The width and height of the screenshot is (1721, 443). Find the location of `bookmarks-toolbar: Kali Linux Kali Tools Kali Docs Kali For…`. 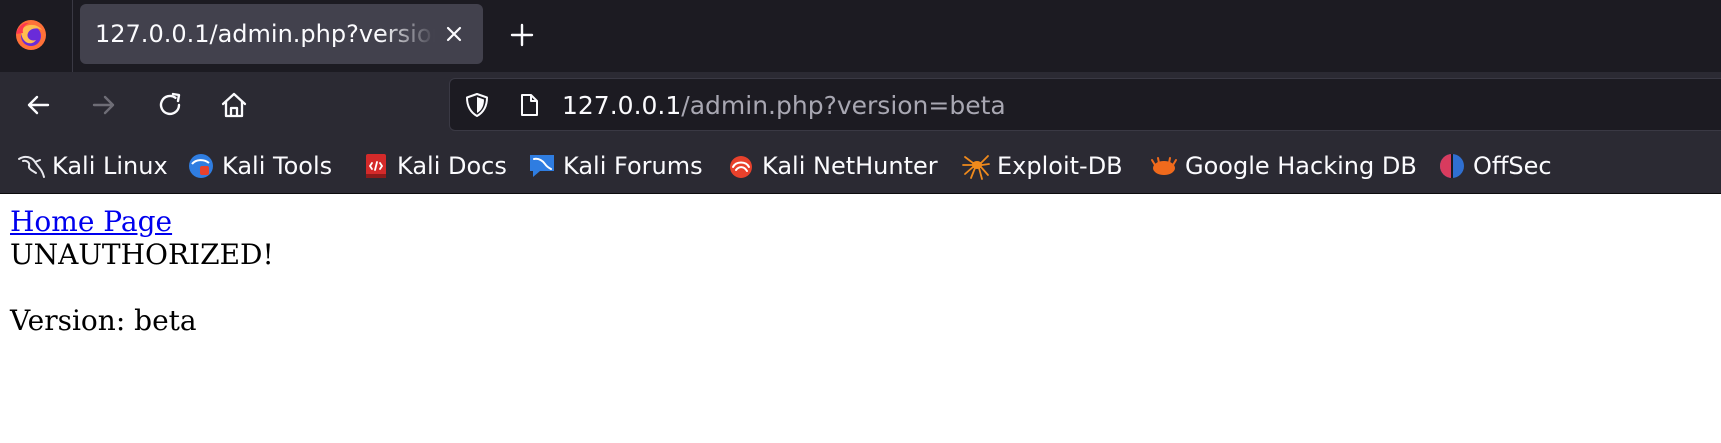

bookmarks-toolbar: Kali Linux Kali Tools Kali Docs Kali For… is located at coordinates (860, 166).